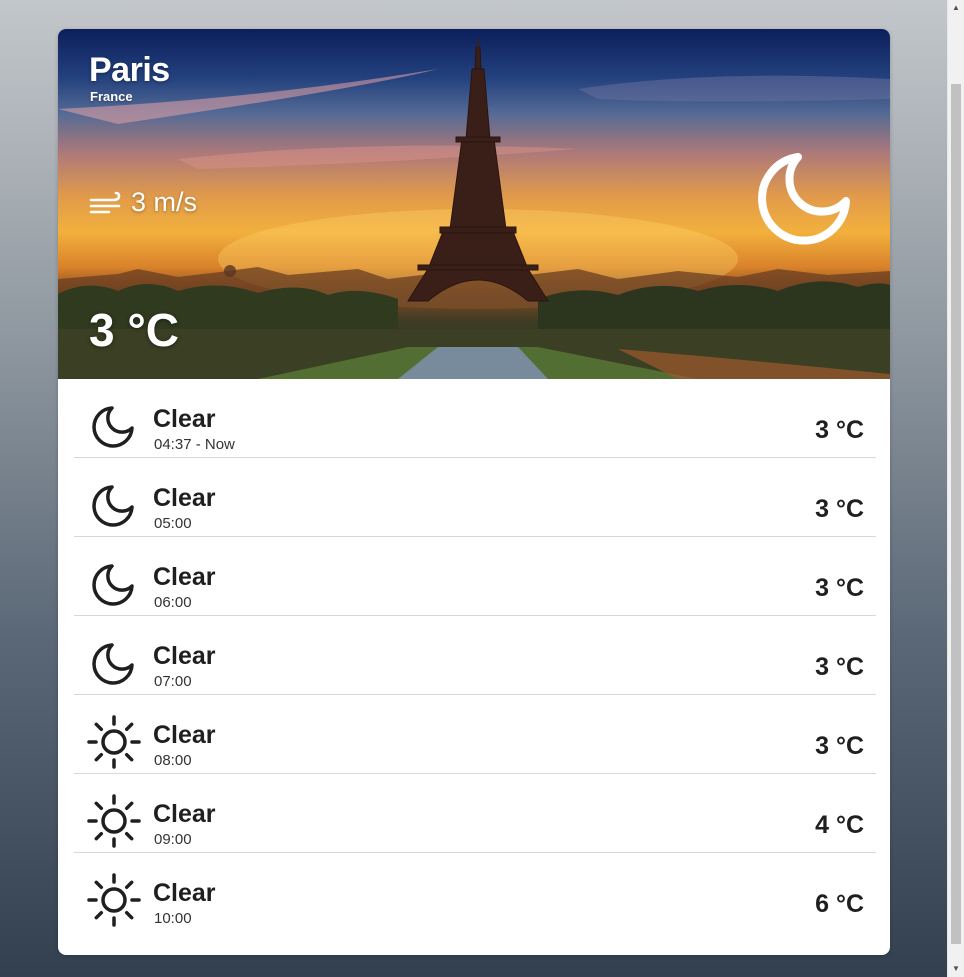 The height and width of the screenshot is (977, 964). I want to click on forecast-row: Clear 08:00 3 °C, so click(475, 734).